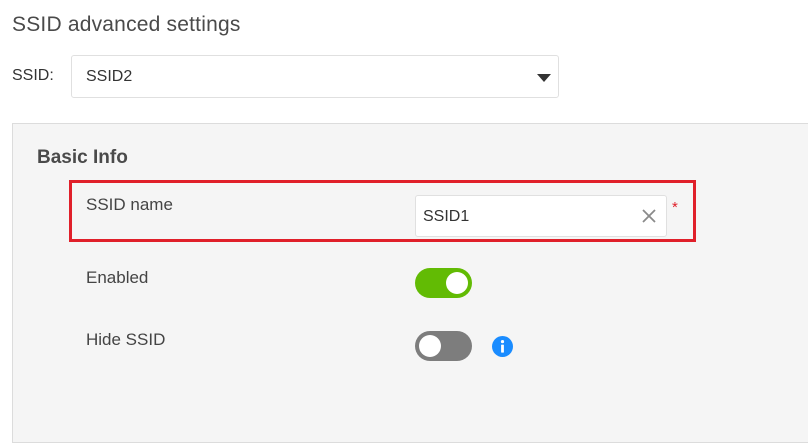 The image size is (808, 443). What do you see at coordinates (126, 24) in the screenshot?
I see `page-title: SSID advanced settings` at bounding box center [126, 24].